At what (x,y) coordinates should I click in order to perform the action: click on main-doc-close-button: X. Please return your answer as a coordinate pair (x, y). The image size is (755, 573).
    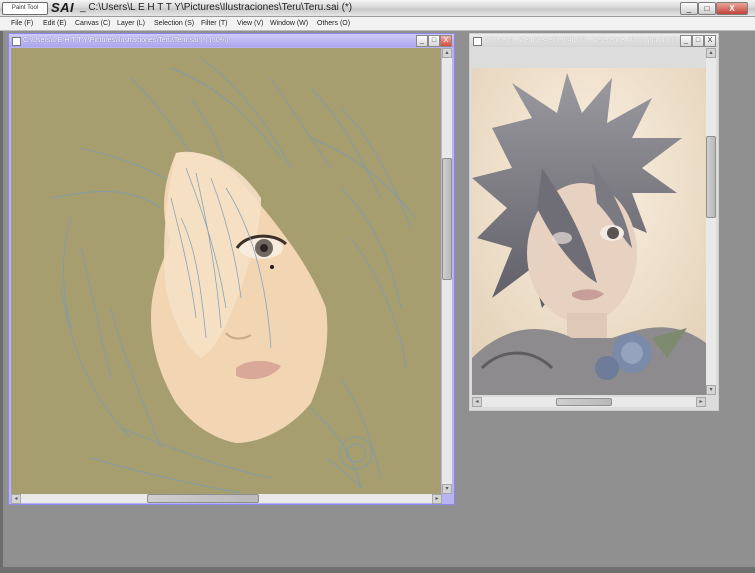
    Looking at the image, I should click on (446, 41).